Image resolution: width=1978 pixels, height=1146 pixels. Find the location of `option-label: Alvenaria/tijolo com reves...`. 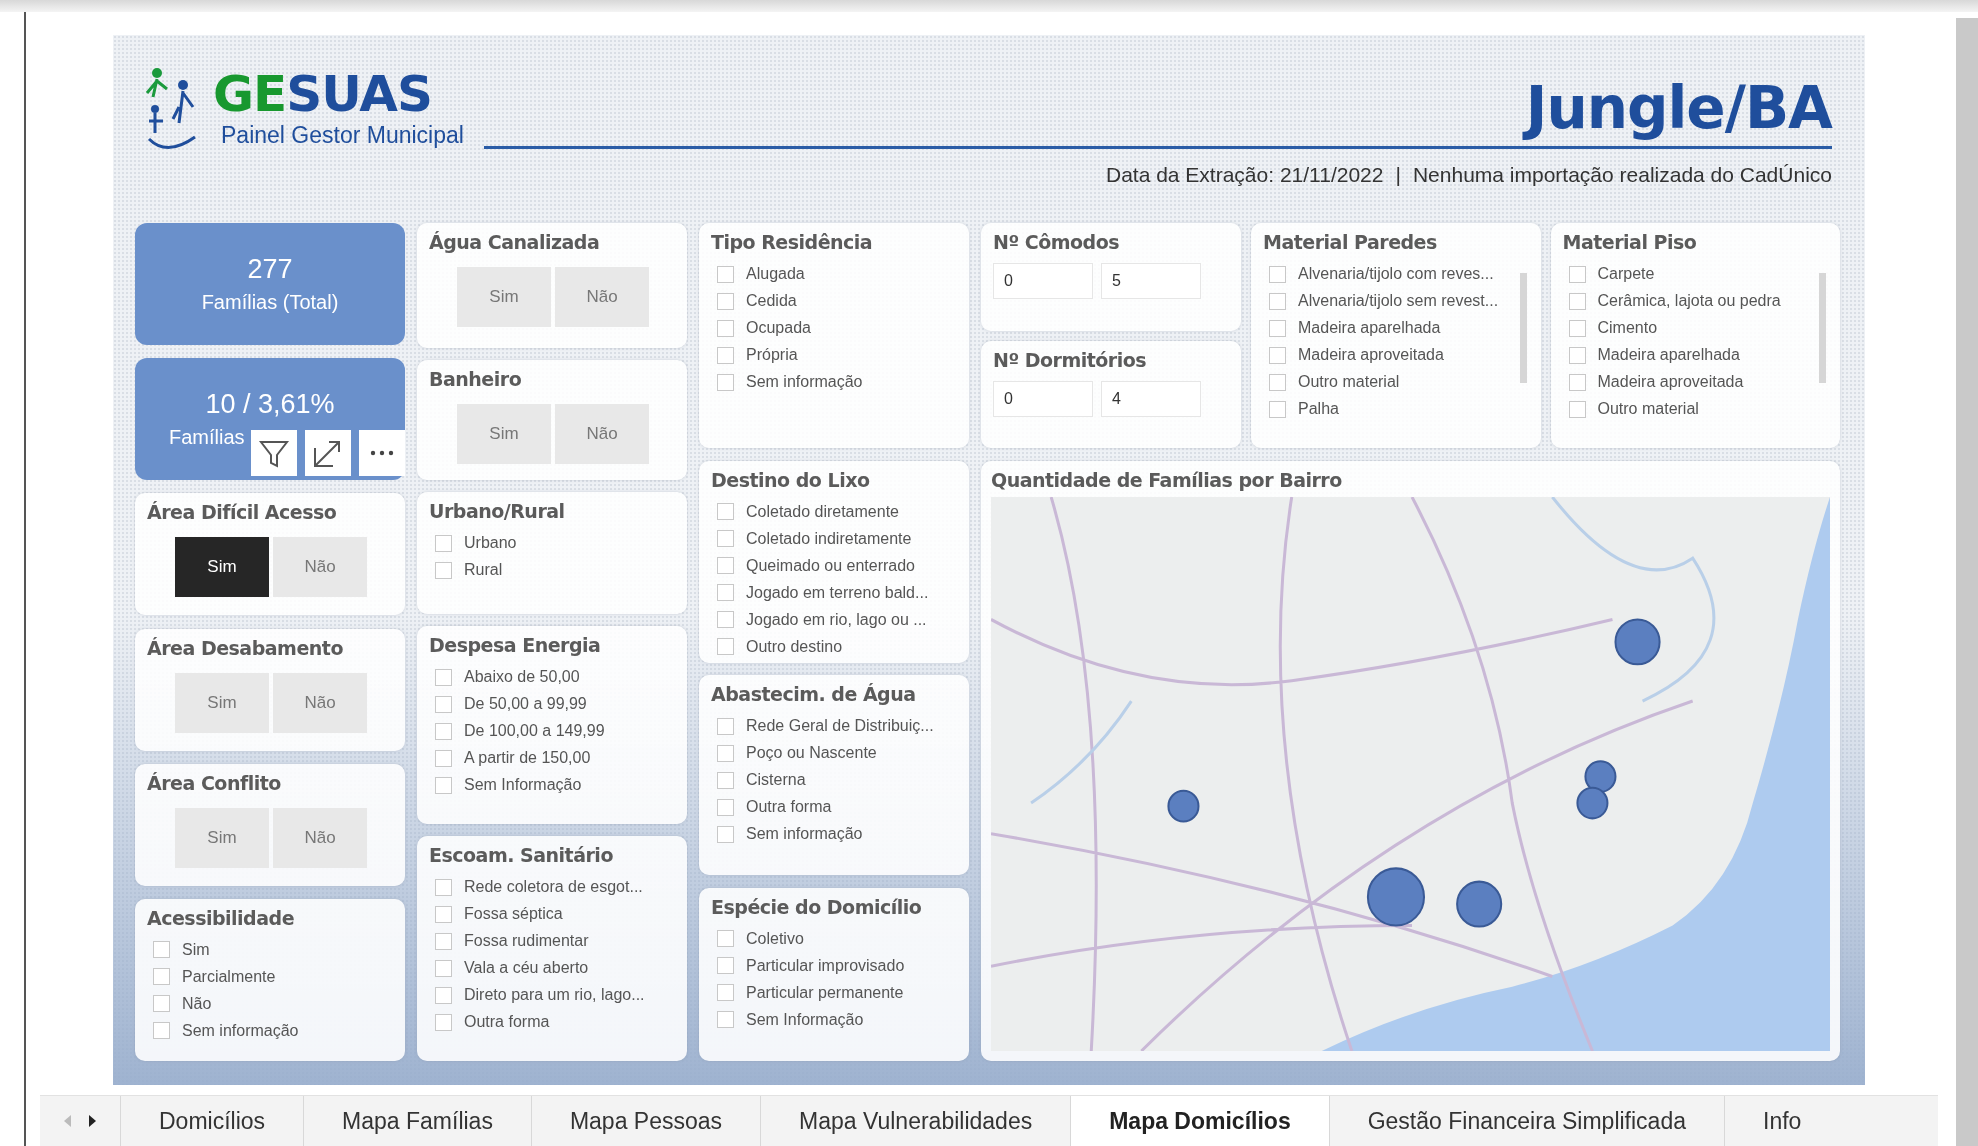

option-label: Alvenaria/tijolo com reves... is located at coordinates (1396, 274).